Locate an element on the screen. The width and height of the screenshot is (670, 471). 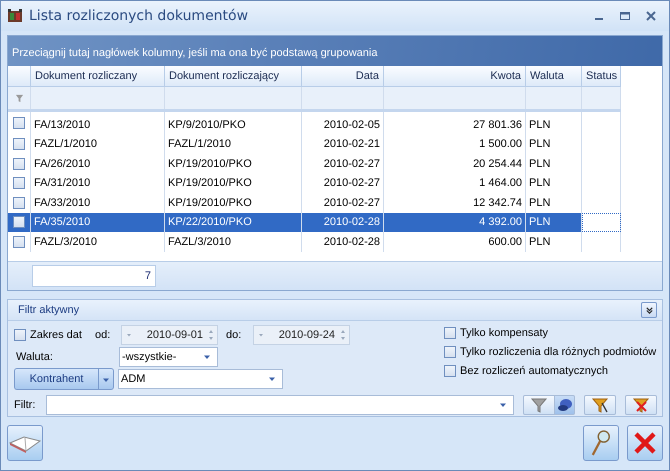
filter-edit-button is located at coordinates (600, 405).